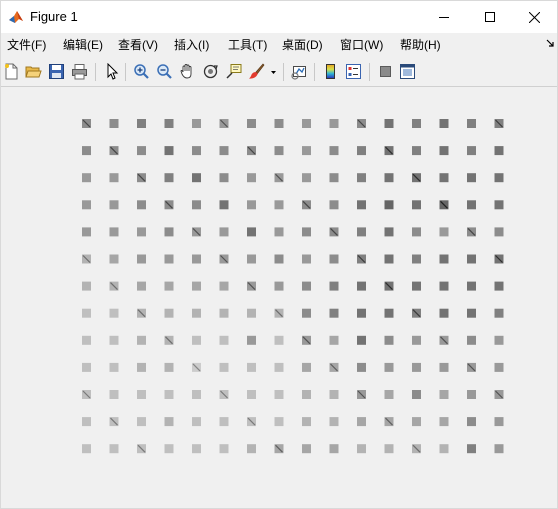 The image size is (558, 509). What do you see at coordinates (54, 16) in the screenshot?
I see `window-title: Figure 1` at bounding box center [54, 16].